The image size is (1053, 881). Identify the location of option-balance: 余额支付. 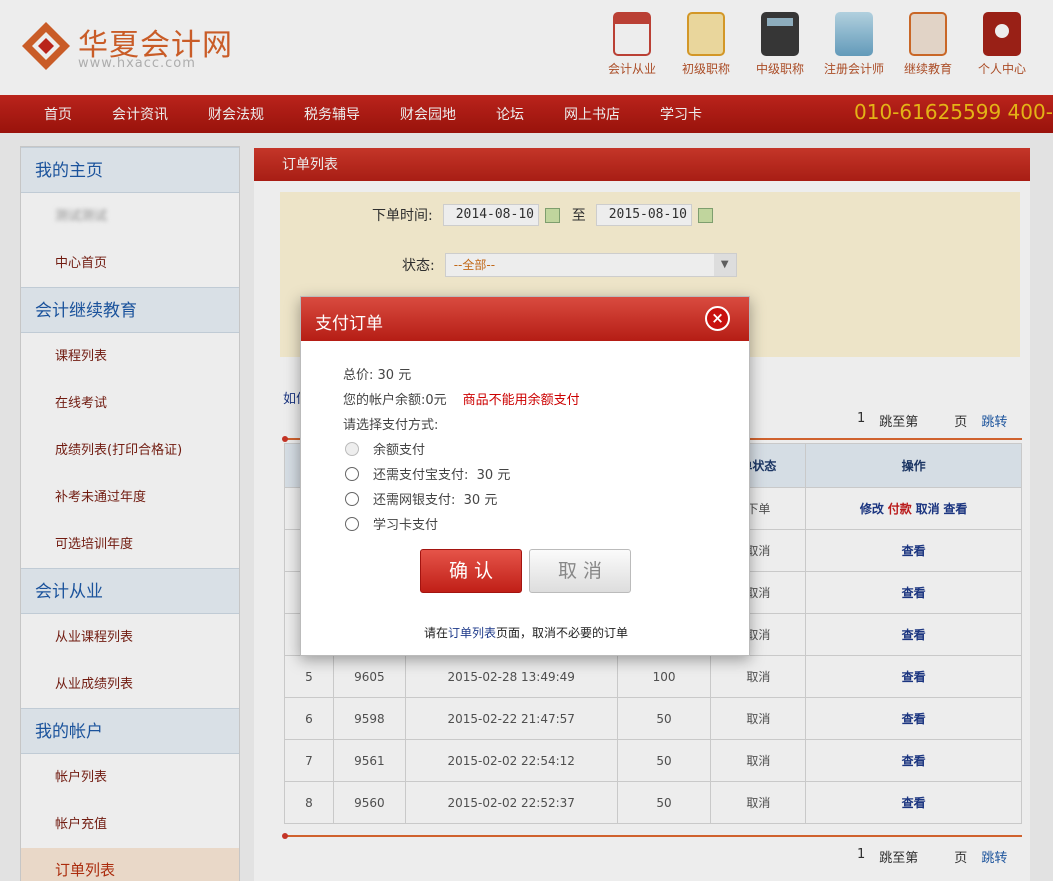
(461, 450).